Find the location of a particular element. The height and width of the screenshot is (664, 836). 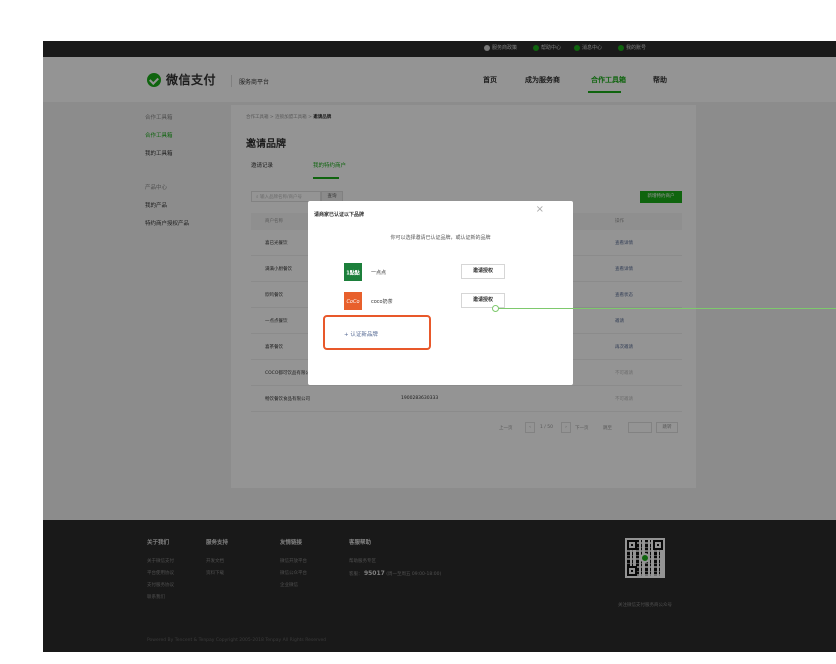

annotation-line is located at coordinates (665, 308).